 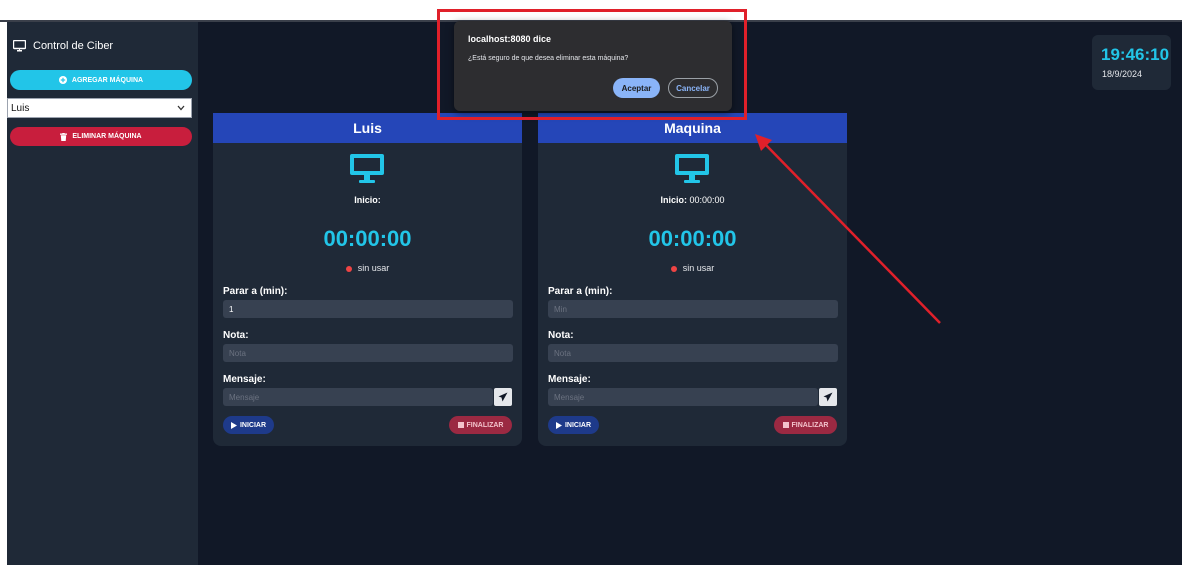 What do you see at coordinates (1122, 74) in the screenshot?
I see `clock-date: 18/9/2024` at bounding box center [1122, 74].